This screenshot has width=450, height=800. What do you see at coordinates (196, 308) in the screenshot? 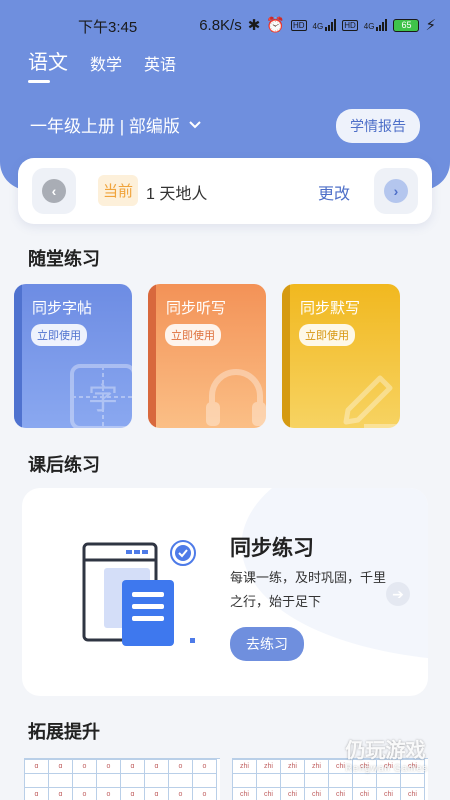
I see `card-title: 同步听写` at bounding box center [196, 308].